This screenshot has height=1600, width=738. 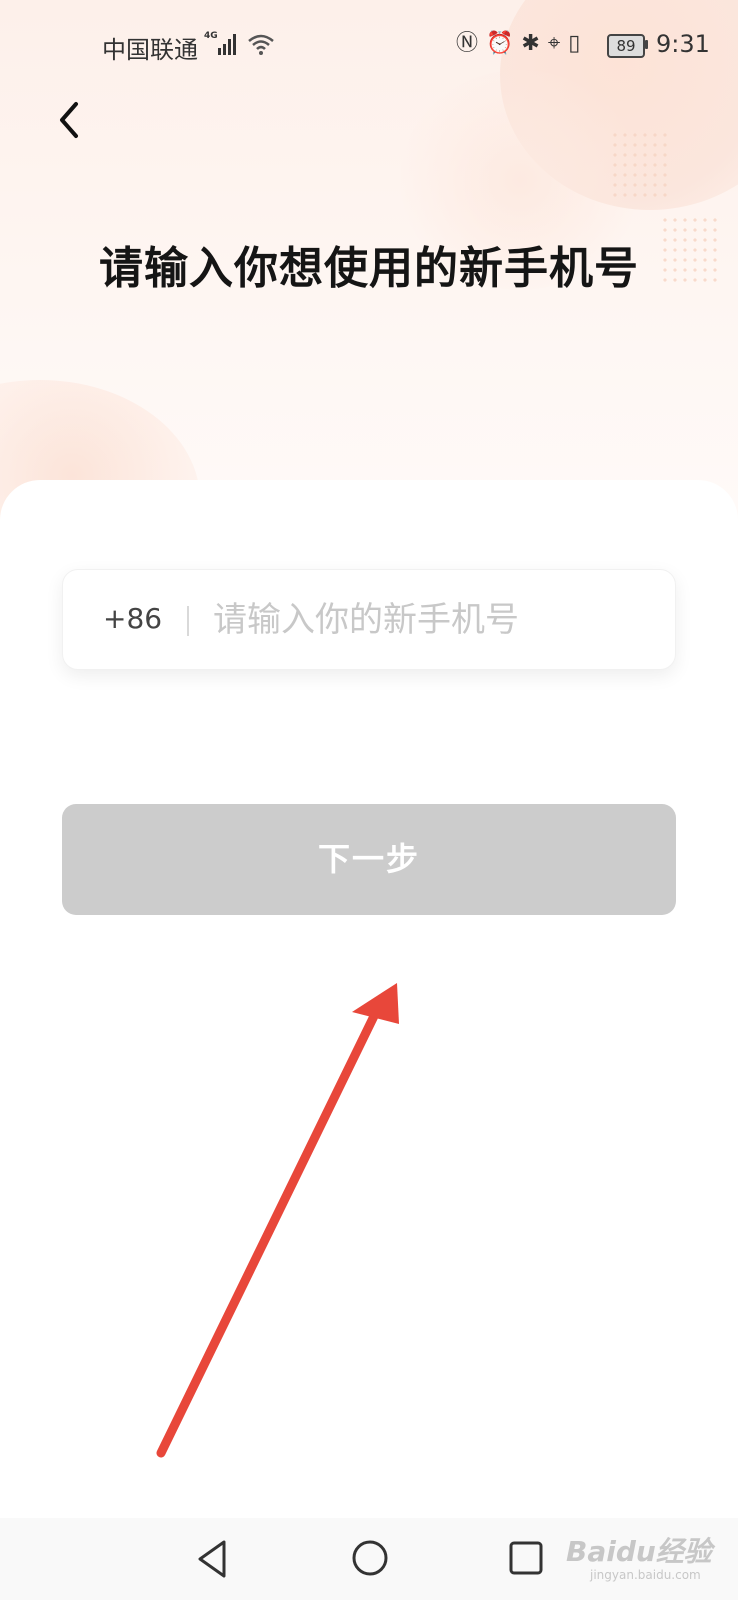 What do you see at coordinates (72, 120) in the screenshot?
I see `back-chevron-icon` at bounding box center [72, 120].